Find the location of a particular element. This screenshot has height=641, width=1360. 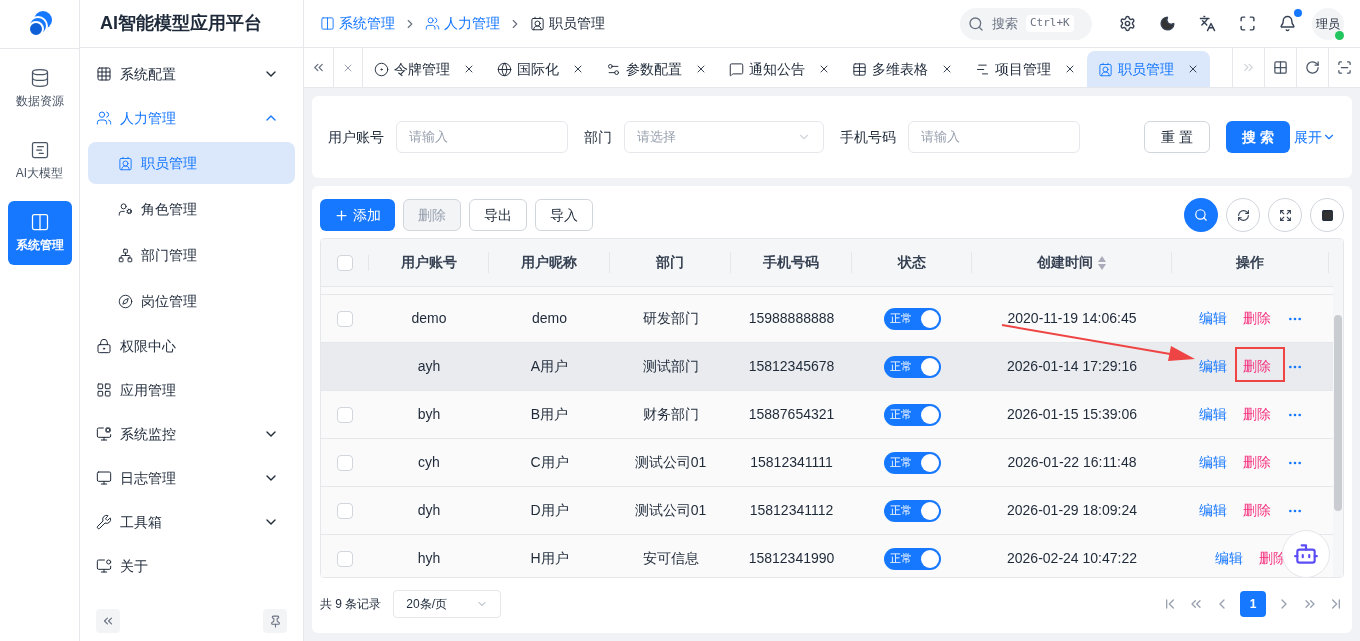

tab: 项目管理 is located at coordinates (1025, 69).